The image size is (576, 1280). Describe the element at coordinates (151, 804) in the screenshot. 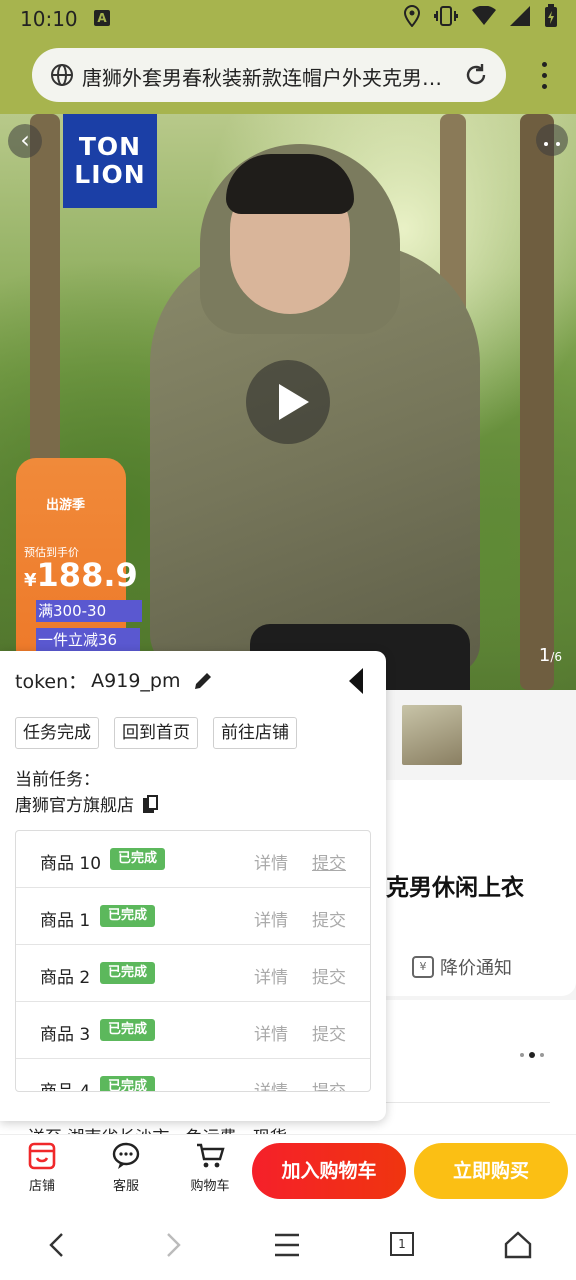

I see `copy-icon` at that location.